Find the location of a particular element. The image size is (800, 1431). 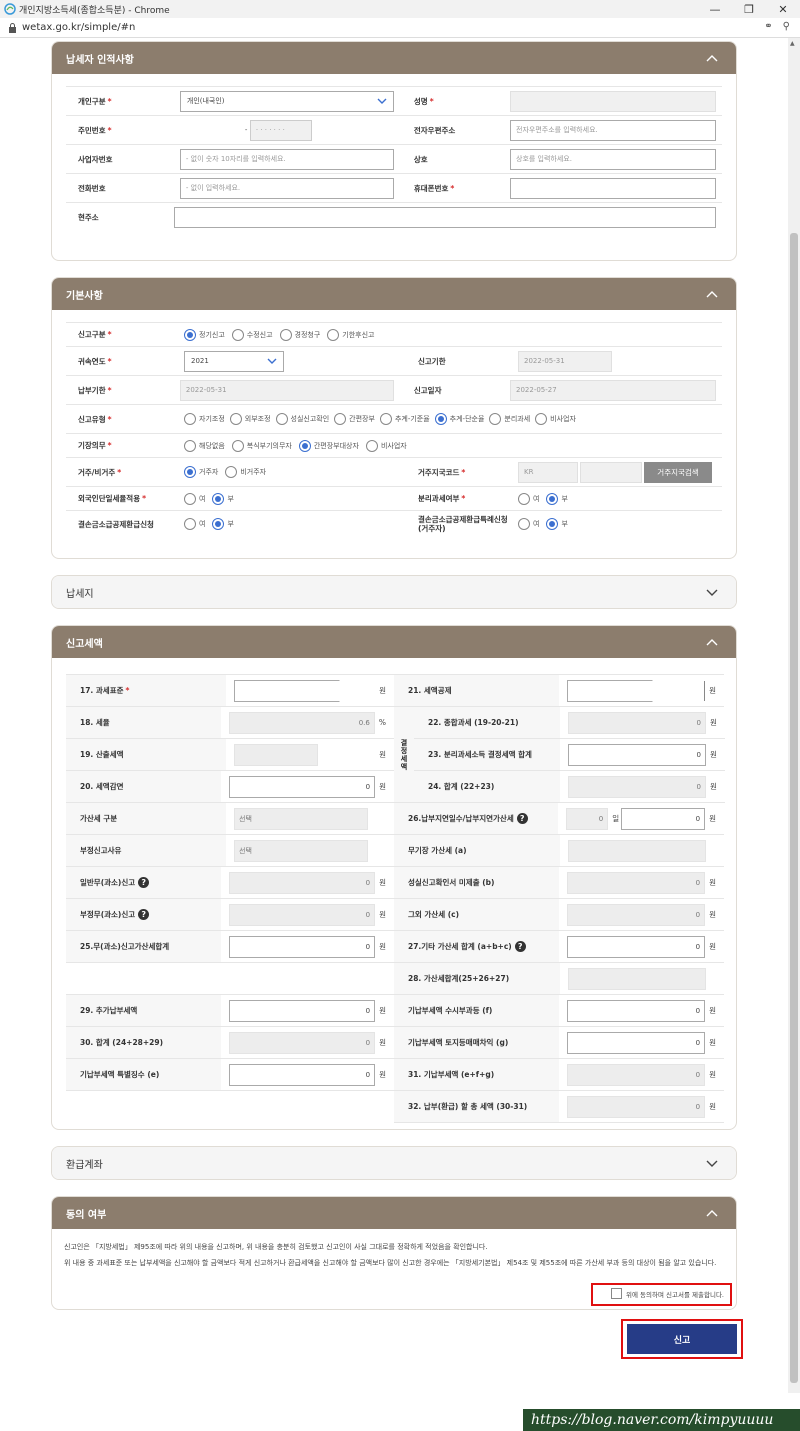

close-icon: ✕ is located at coordinates (783, 9).